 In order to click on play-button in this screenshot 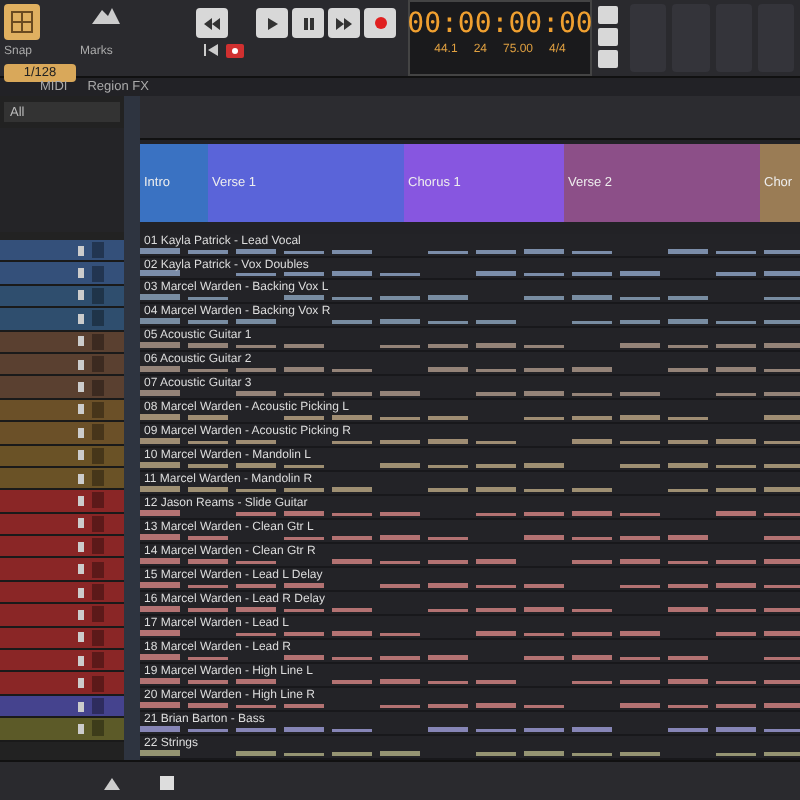, I will do `click(272, 23)`.